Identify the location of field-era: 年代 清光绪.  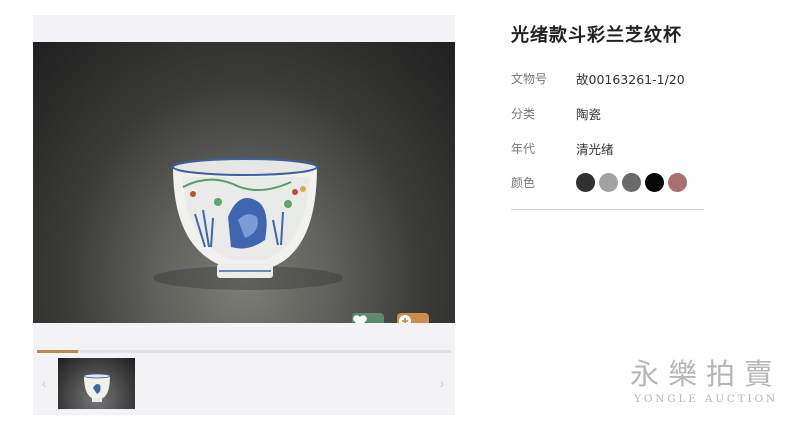
(562, 148).